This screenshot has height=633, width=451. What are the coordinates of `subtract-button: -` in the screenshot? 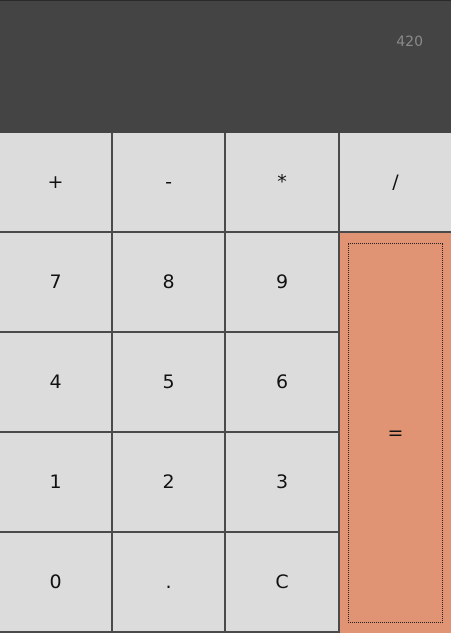 It's located at (169, 183).